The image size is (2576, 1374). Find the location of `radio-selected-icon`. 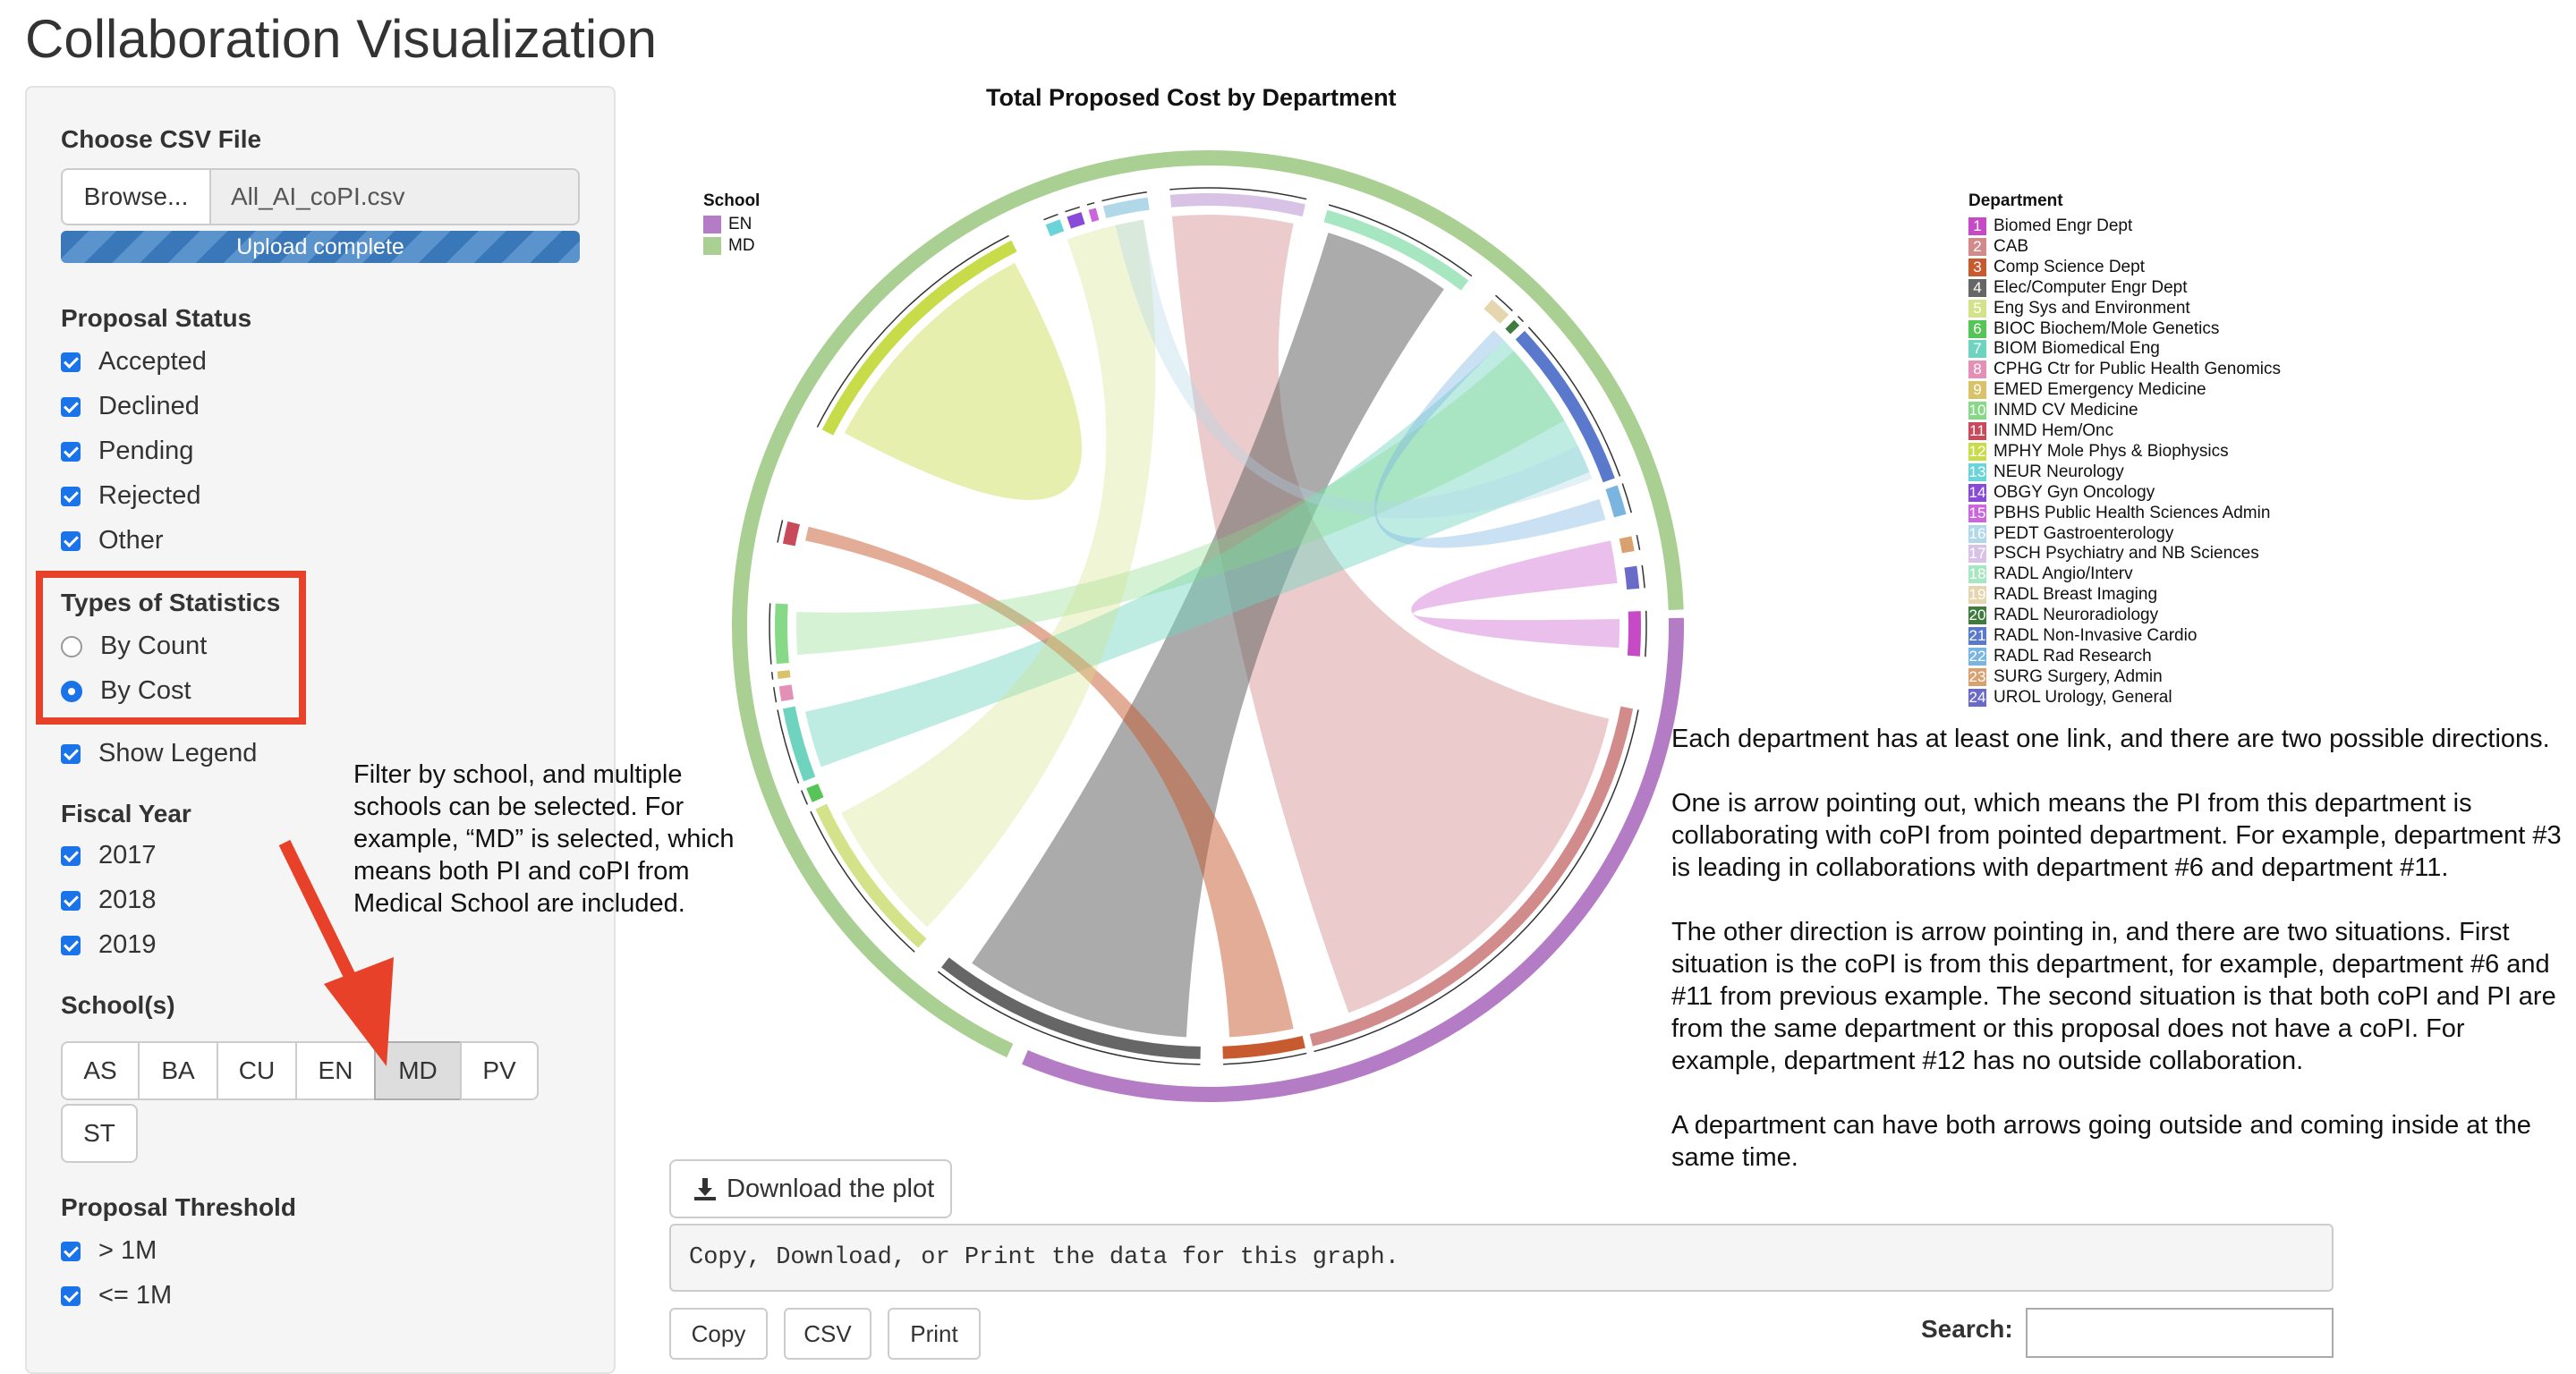

radio-selected-icon is located at coordinates (71, 691).